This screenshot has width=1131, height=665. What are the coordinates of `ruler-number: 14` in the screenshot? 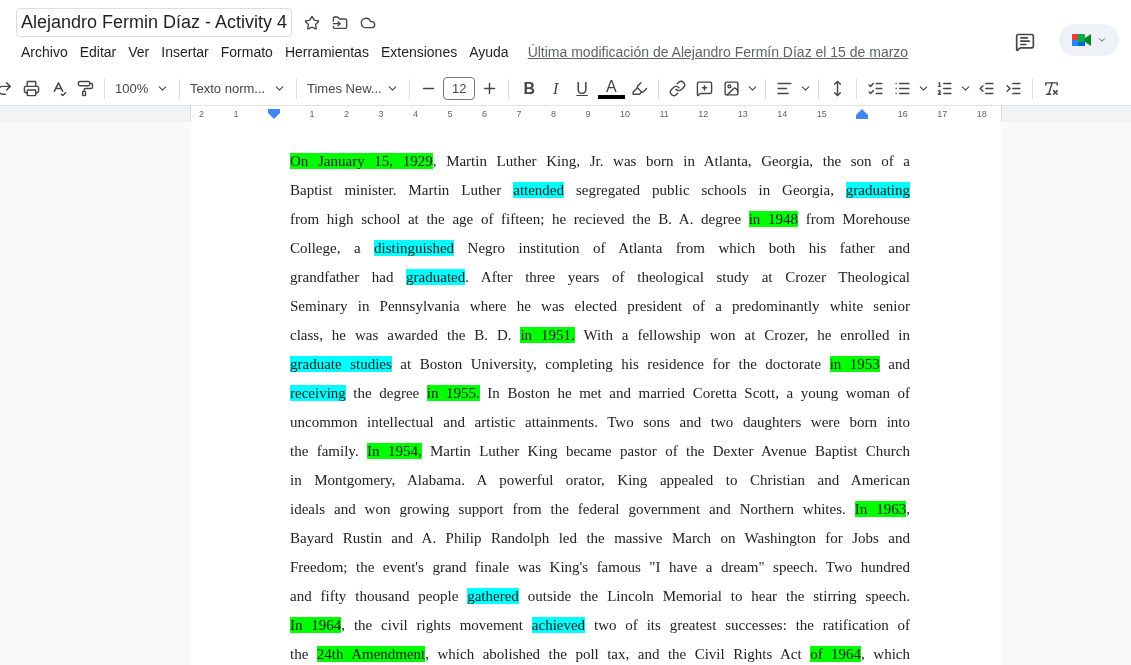 It's located at (782, 114).